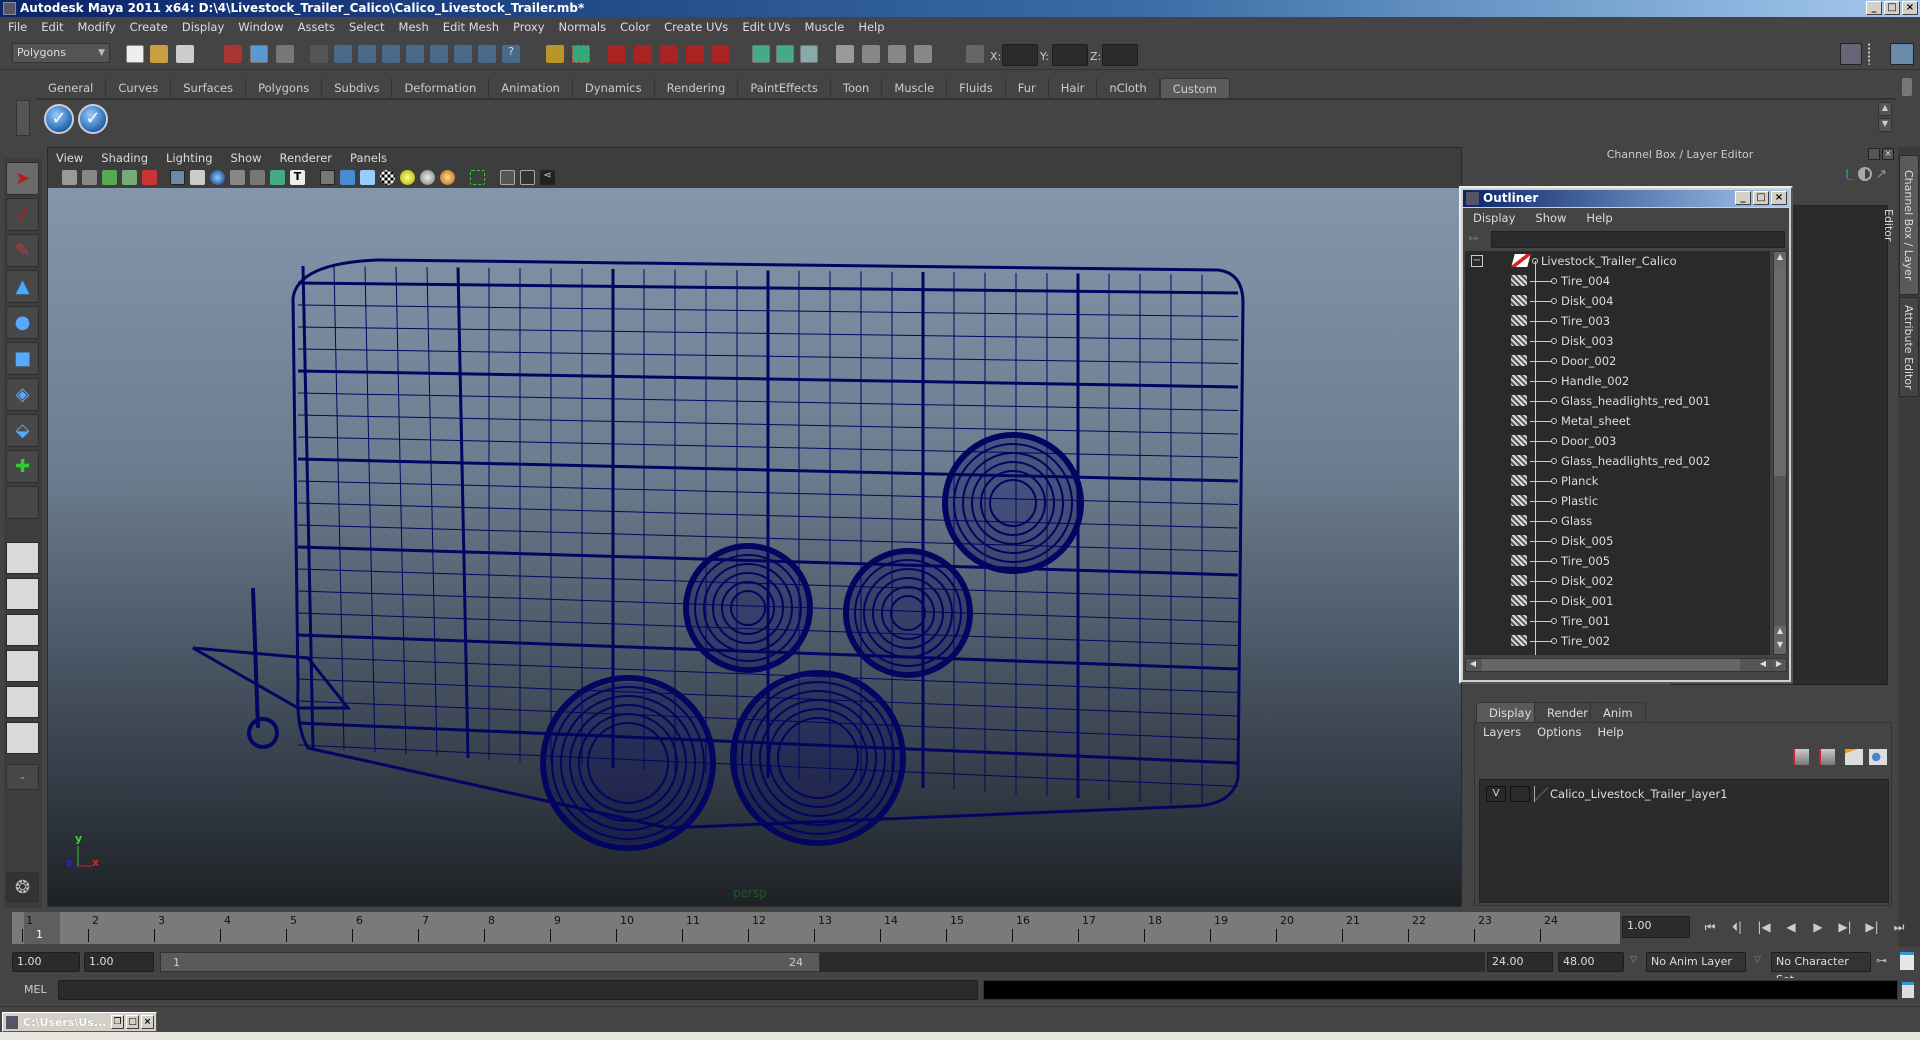 This screenshot has height=1040, width=1920. Describe the element at coordinates (1763, 665) in the screenshot. I see `scroll-left-button: ◀` at that location.